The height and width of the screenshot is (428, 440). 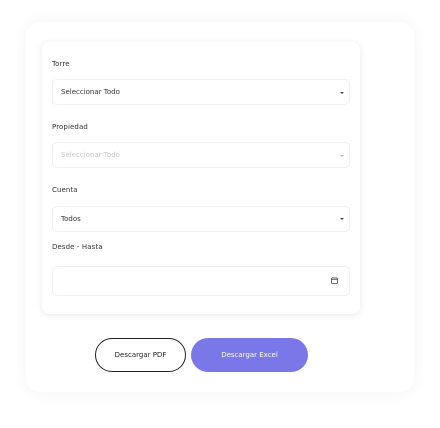 I want to click on torre-chevron-down-icon, so click(x=342, y=93).